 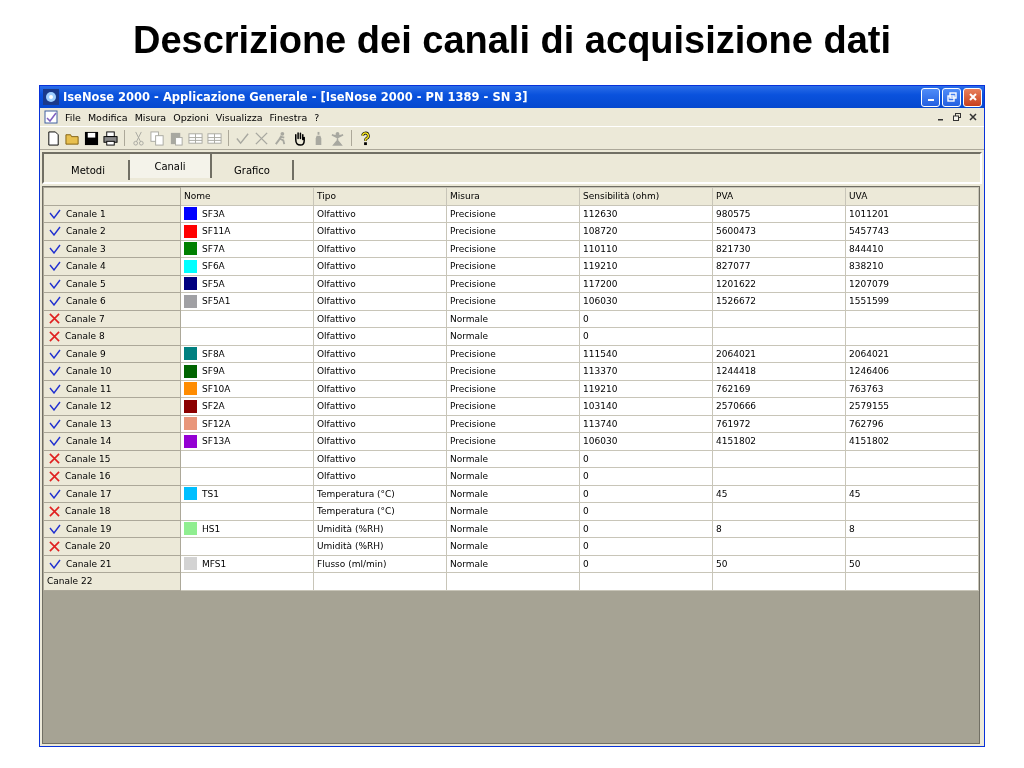 I want to click on column-header: Misura, so click(x=513, y=196).